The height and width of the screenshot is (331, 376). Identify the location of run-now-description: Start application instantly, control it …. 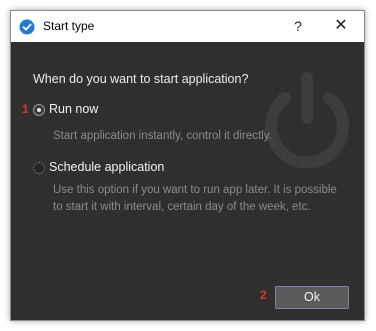
(162, 136).